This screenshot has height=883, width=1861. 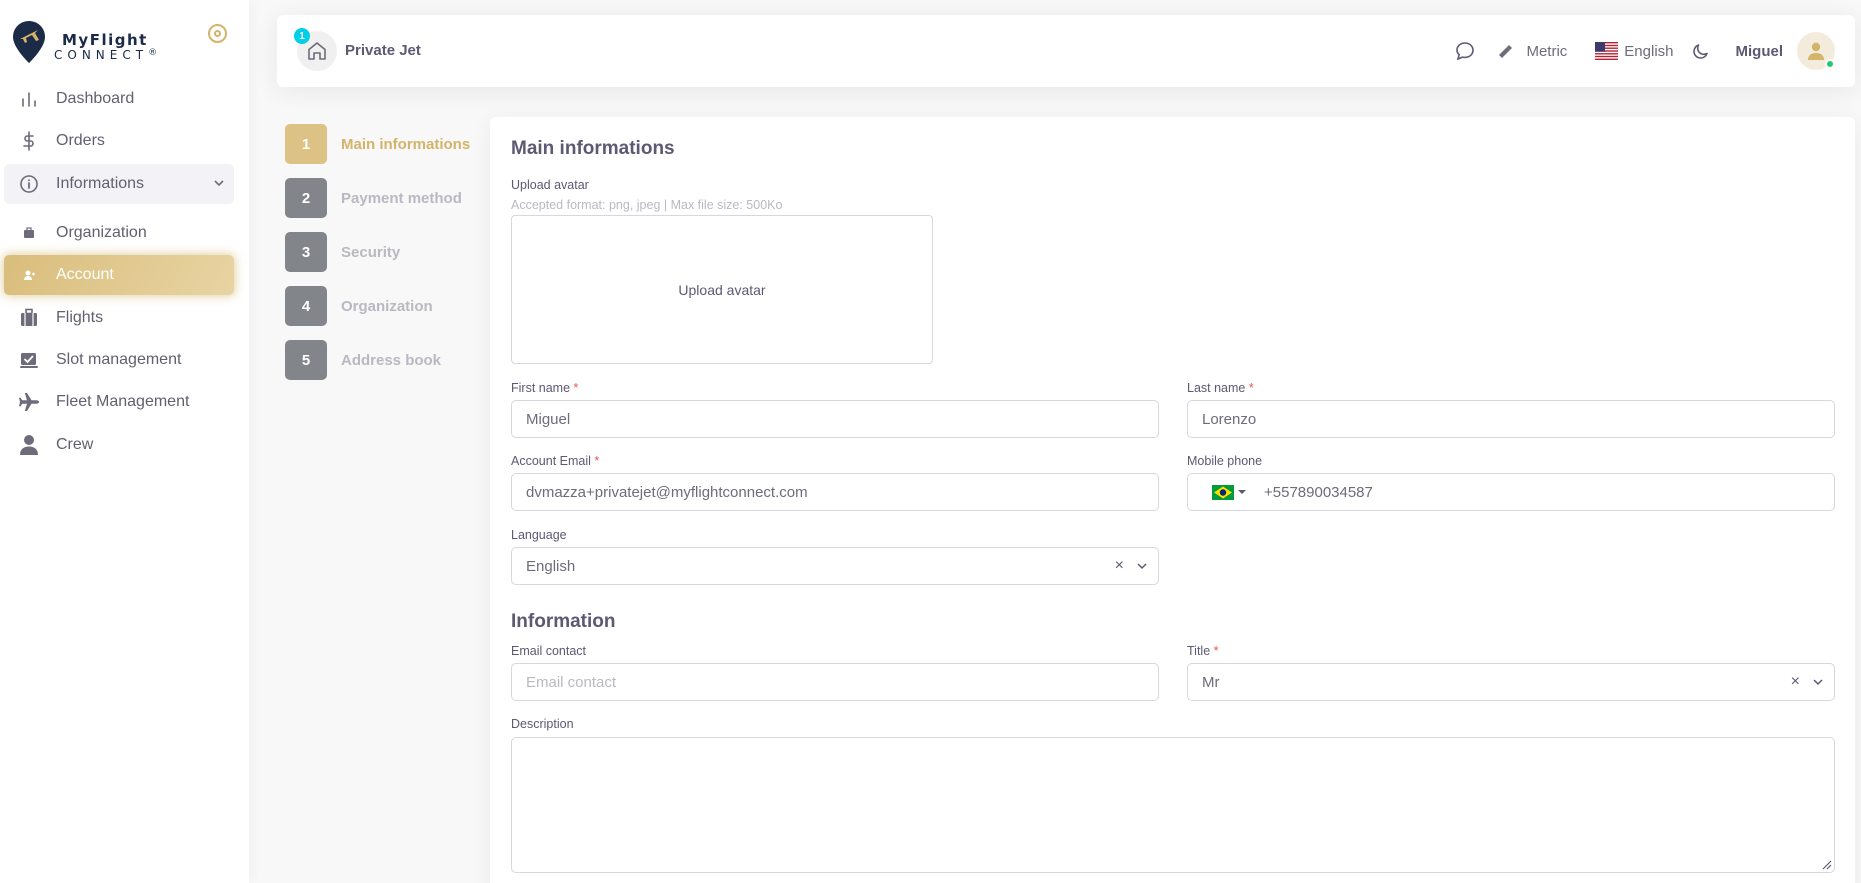 I want to click on brazil-flag-icon, so click(x=1223, y=492).